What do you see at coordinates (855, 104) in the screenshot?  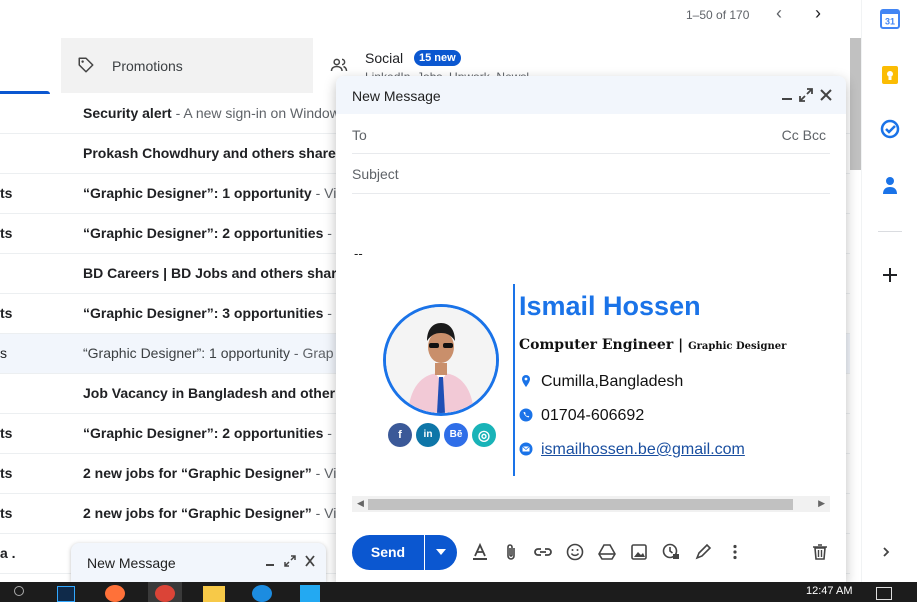 I see `page-scrollbar-thumb` at bounding box center [855, 104].